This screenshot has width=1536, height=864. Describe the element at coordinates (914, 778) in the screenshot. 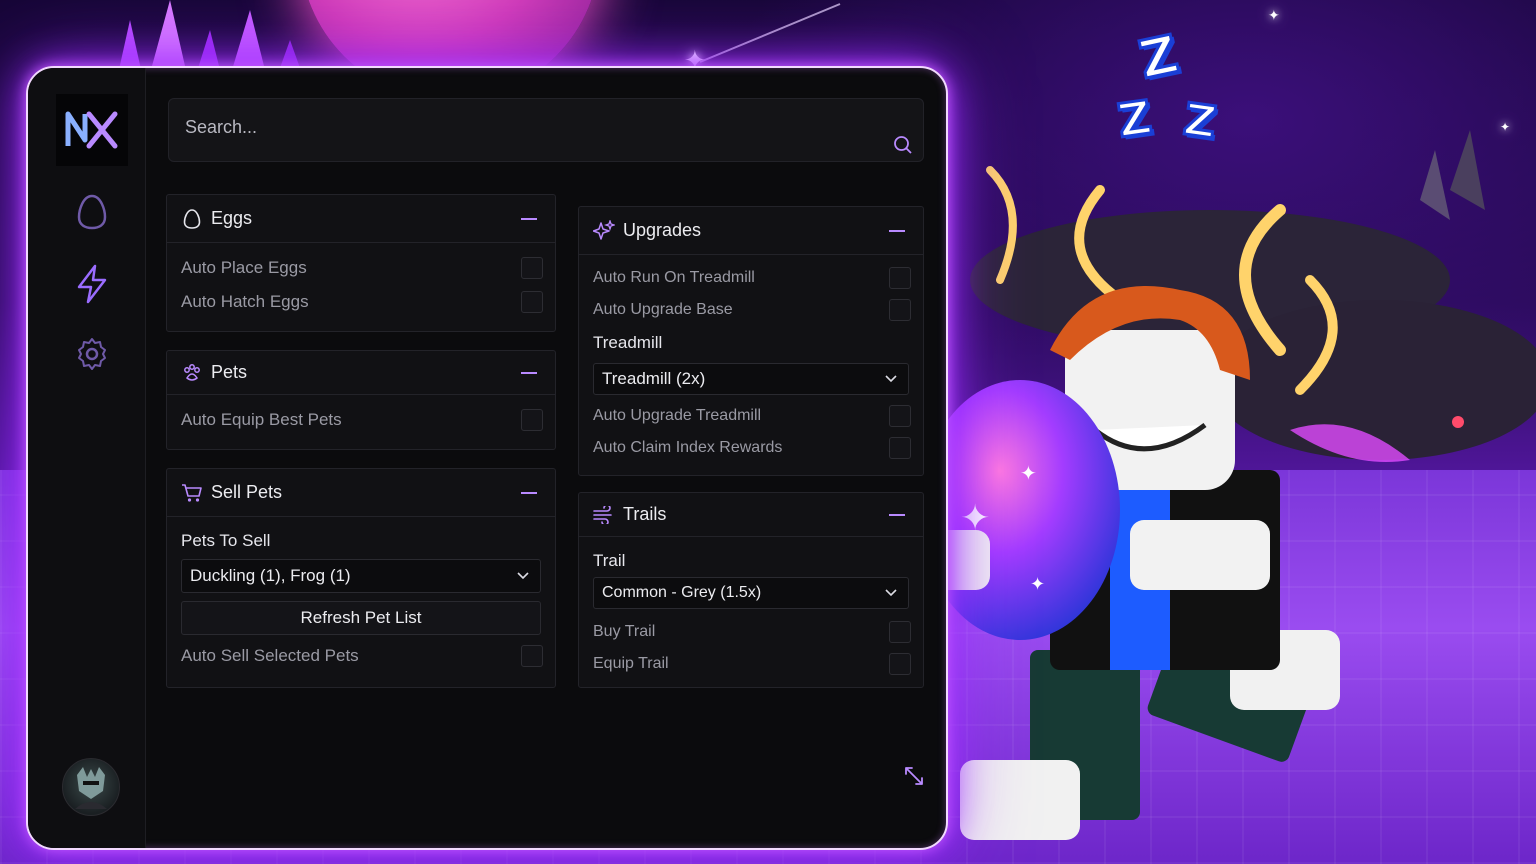

I see `resize-icon` at that location.